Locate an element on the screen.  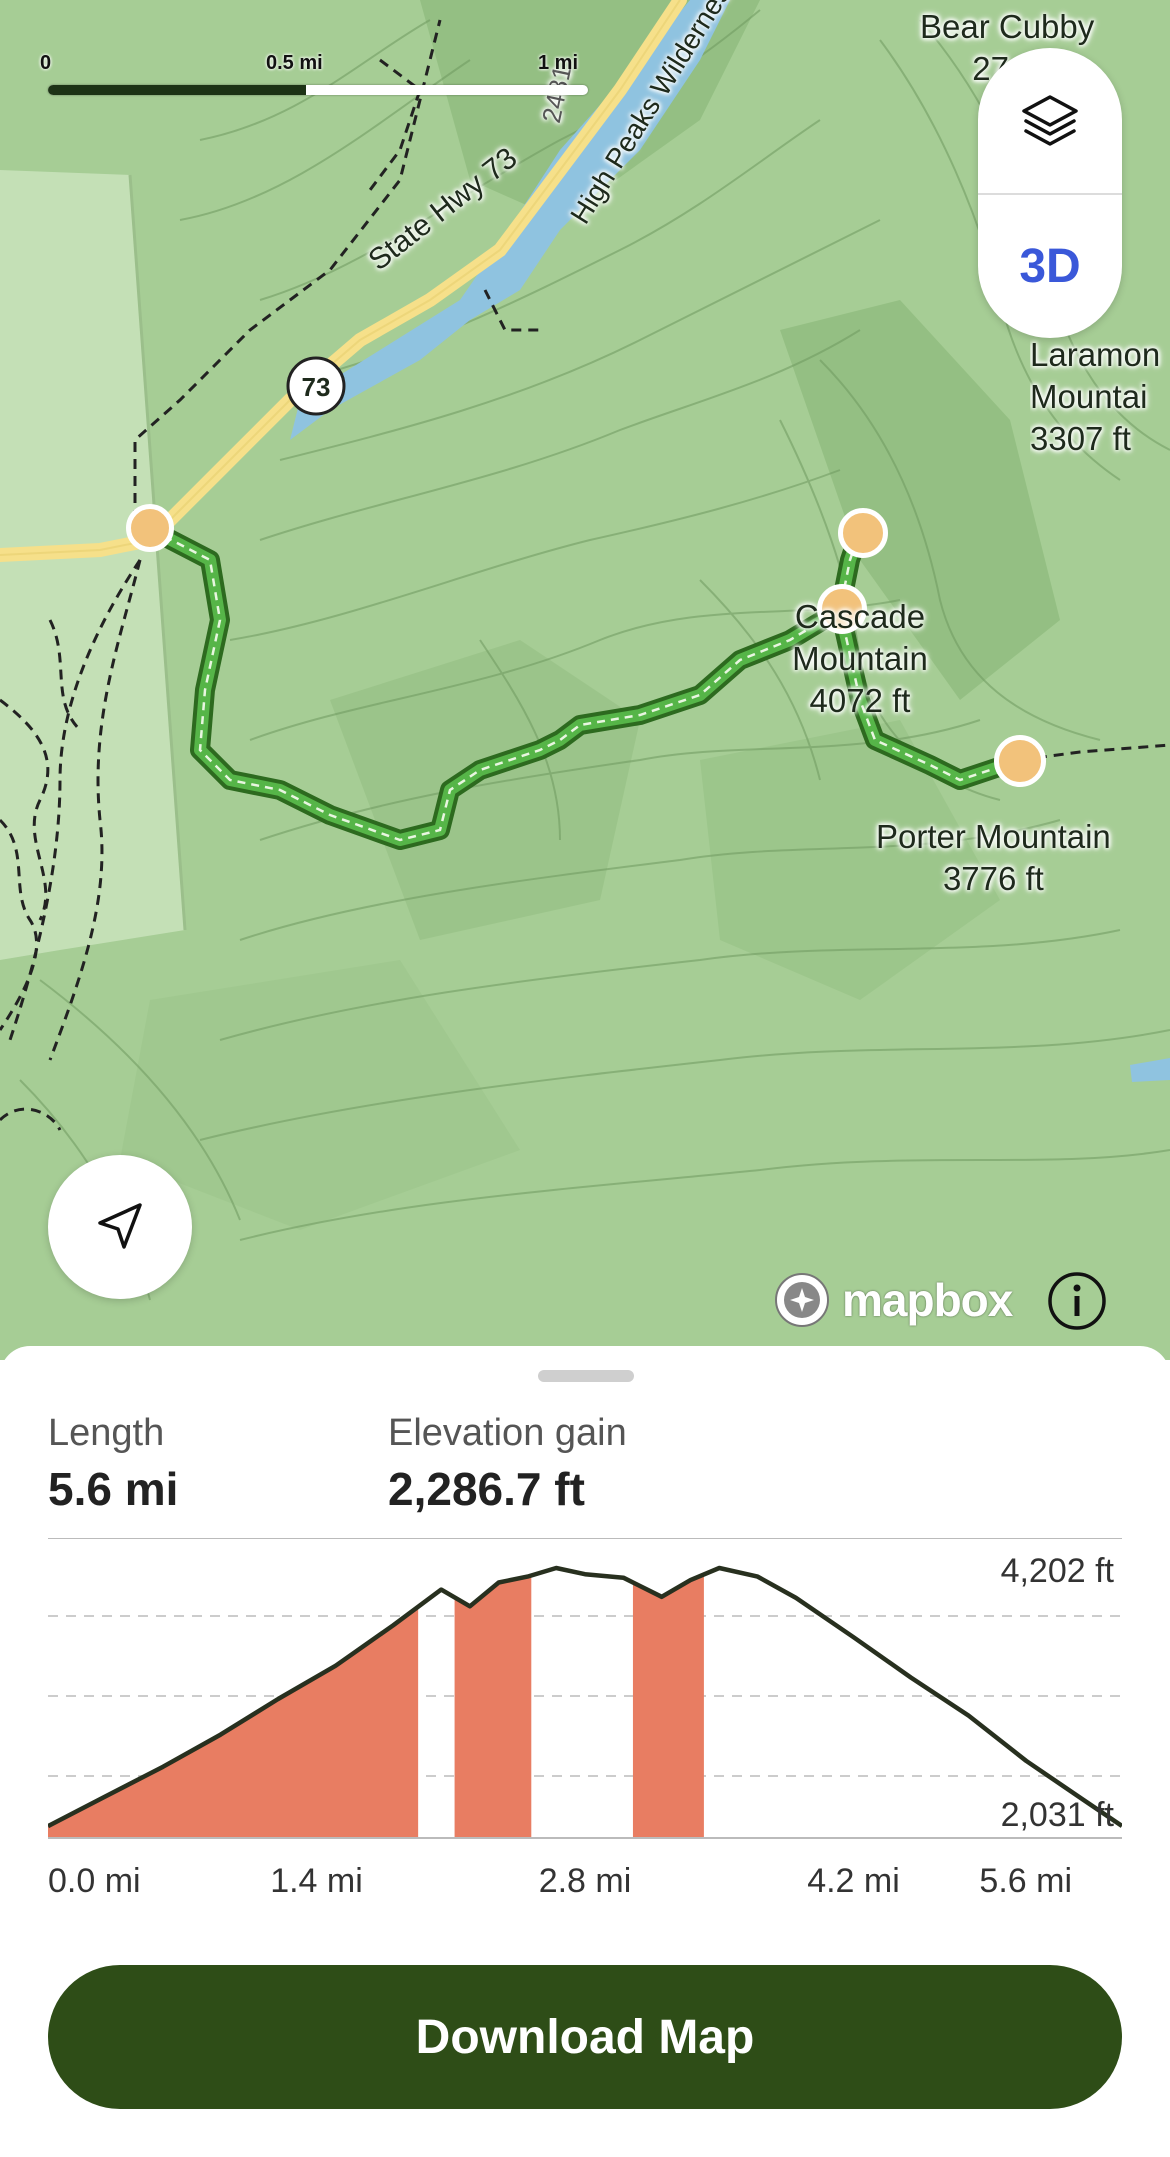
scale-bar: 0 0.5 mi 1 mi is located at coordinates (314, 73).